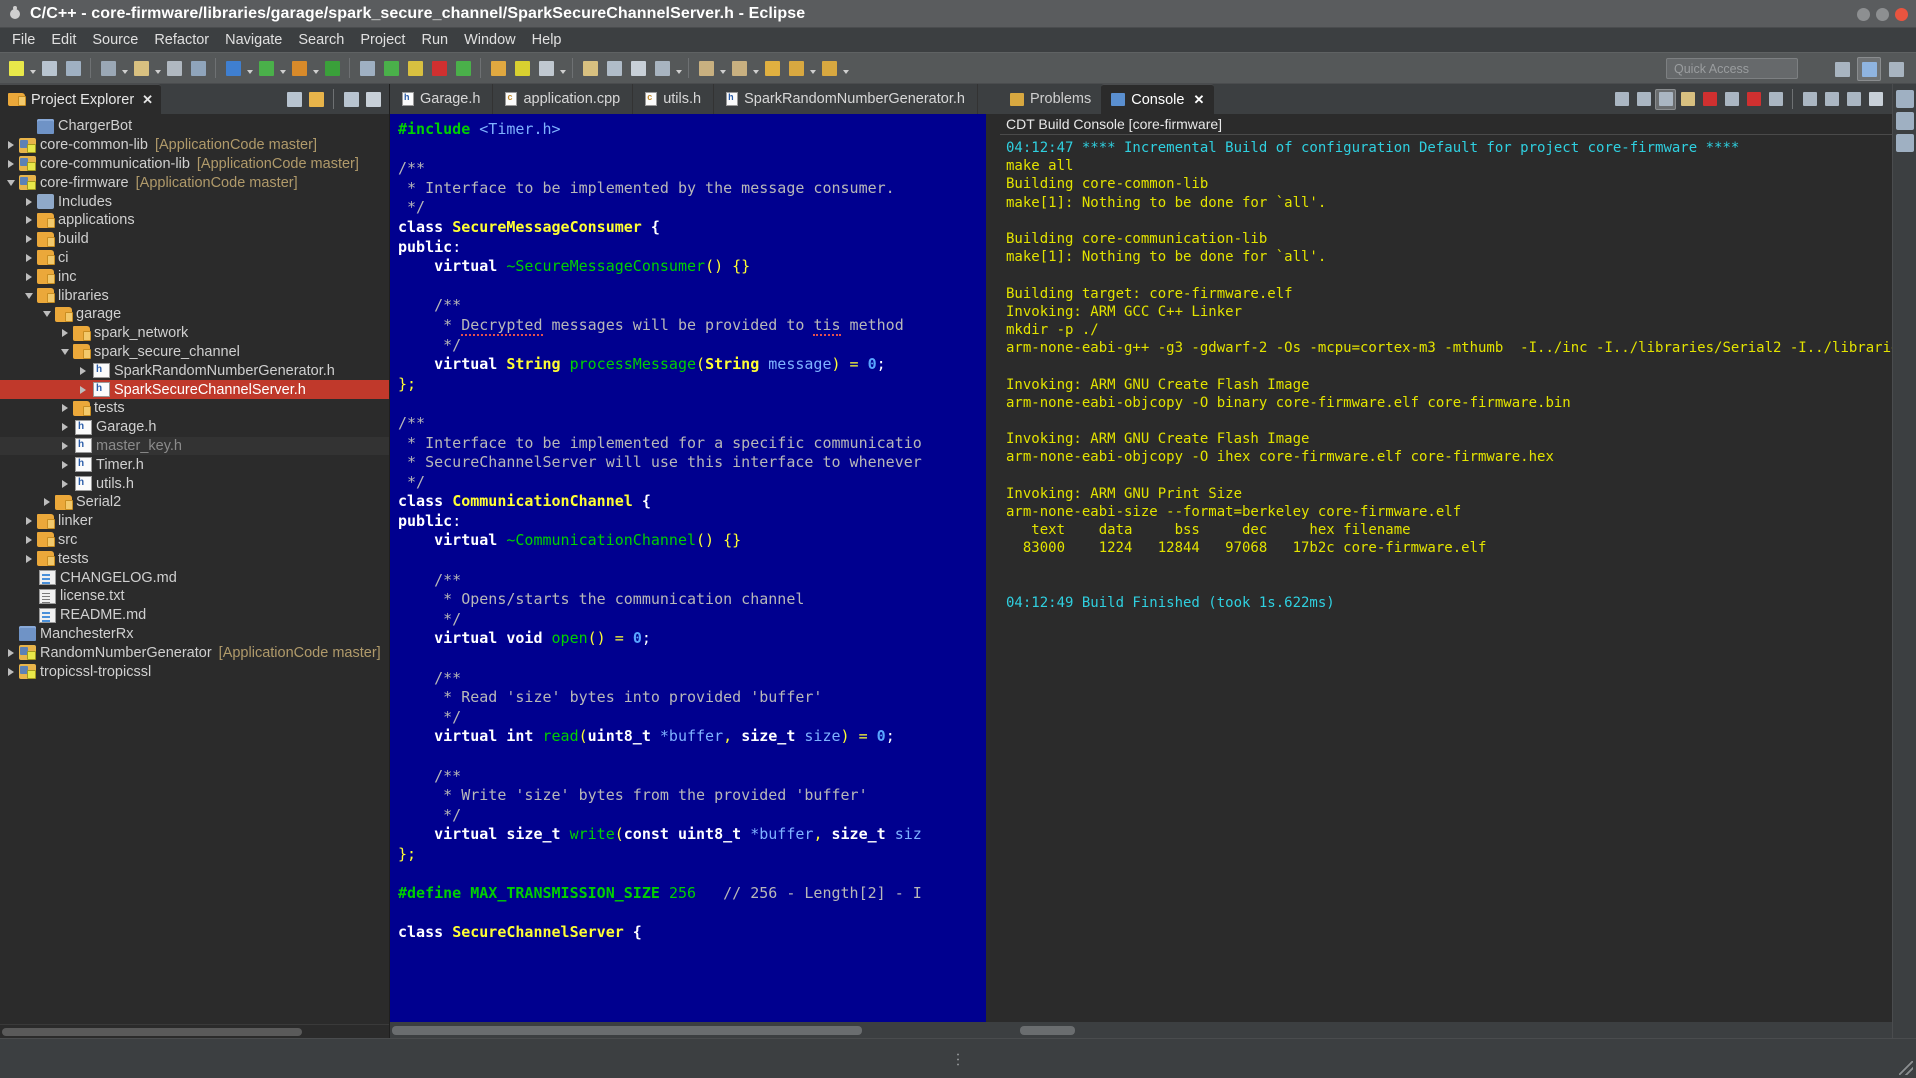 The image size is (1916, 1078). What do you see at coordinates (1853, 99) in the screenshot?
I see `maximize-view-icon` at bounding box center [1853, 99].